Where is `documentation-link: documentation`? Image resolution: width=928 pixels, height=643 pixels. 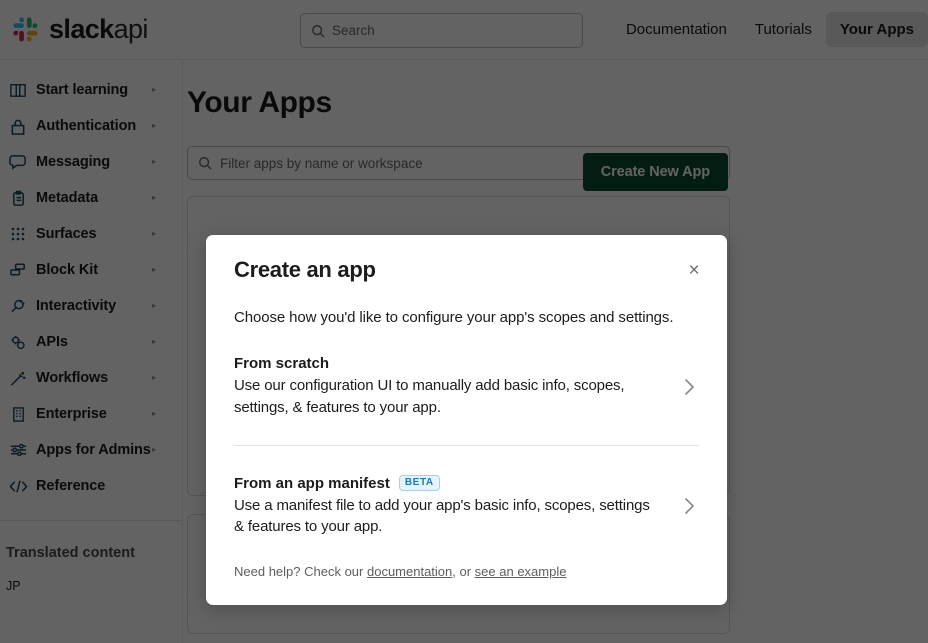 documentation-link: documentation is located at coordinates (409, 571).